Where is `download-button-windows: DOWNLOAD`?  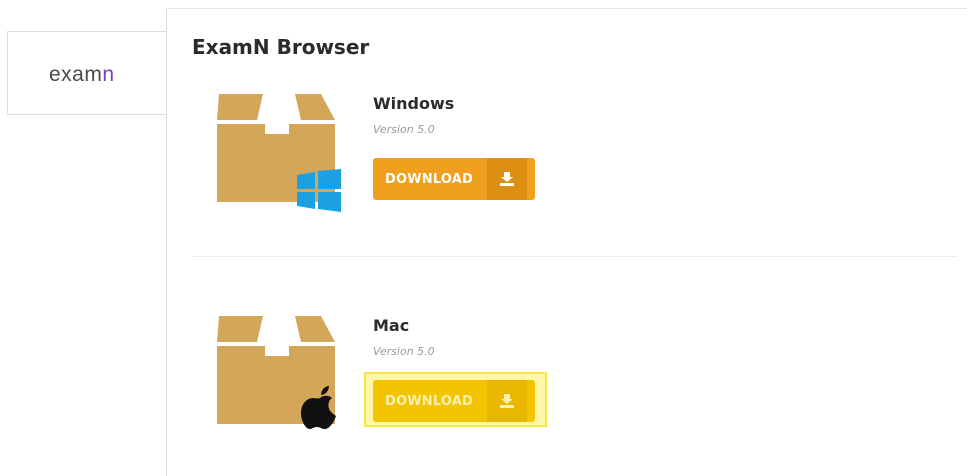
download-button-windows: DOWNLOAD is located at coordinates (454, 179).